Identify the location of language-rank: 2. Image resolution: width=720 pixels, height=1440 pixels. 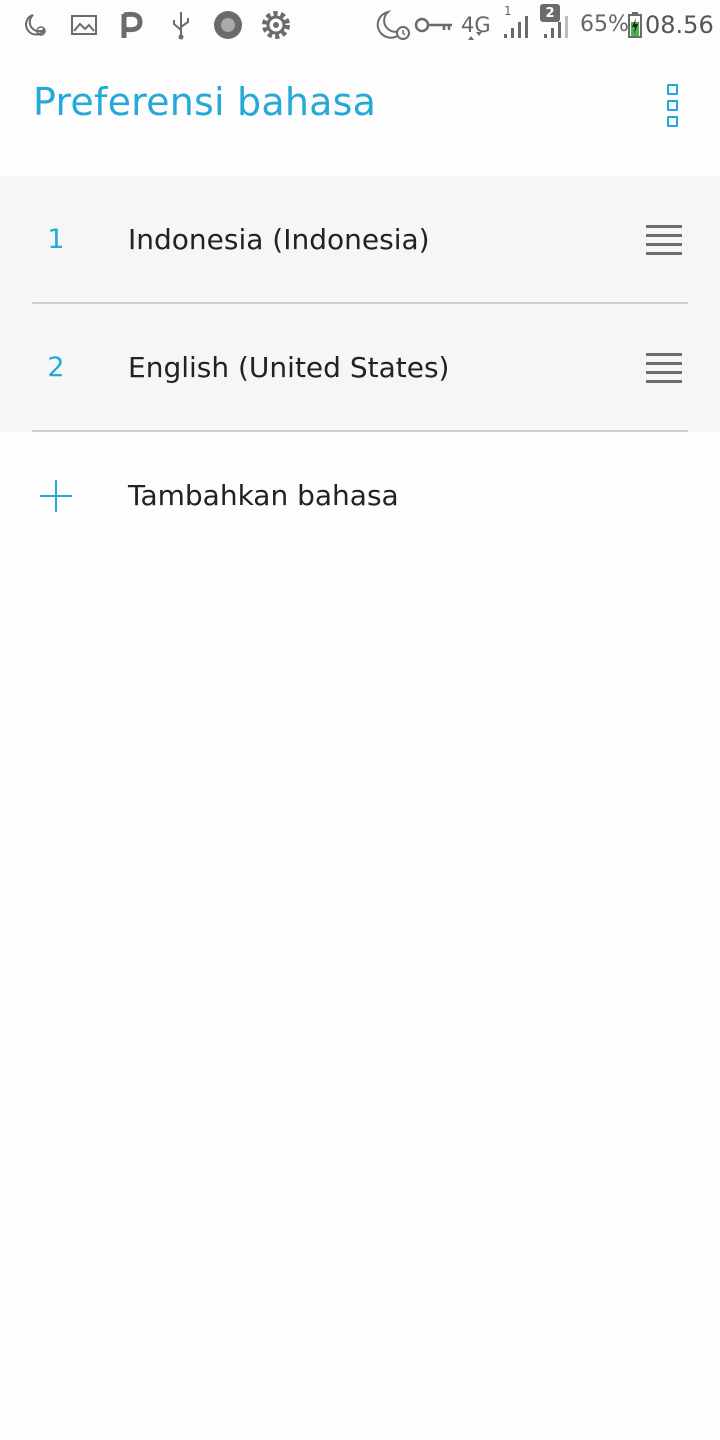
(56, 367).